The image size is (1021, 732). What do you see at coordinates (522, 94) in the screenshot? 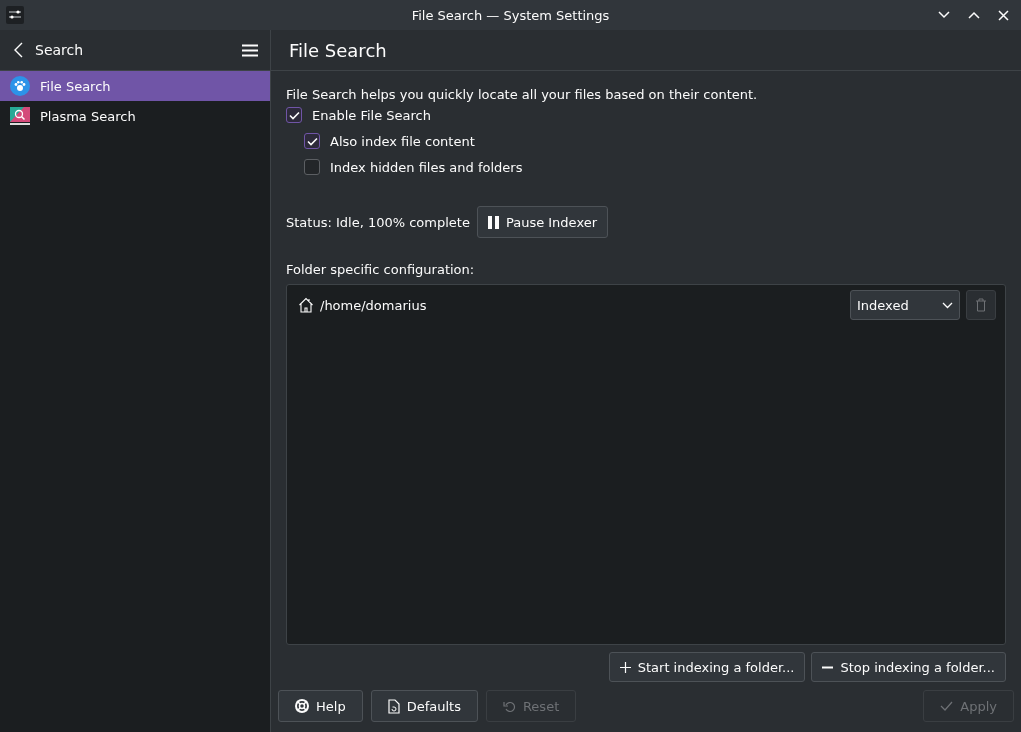
I see `description: File Search helps you quickly locate all your files based on their content.` at bounding box center [522, 94].